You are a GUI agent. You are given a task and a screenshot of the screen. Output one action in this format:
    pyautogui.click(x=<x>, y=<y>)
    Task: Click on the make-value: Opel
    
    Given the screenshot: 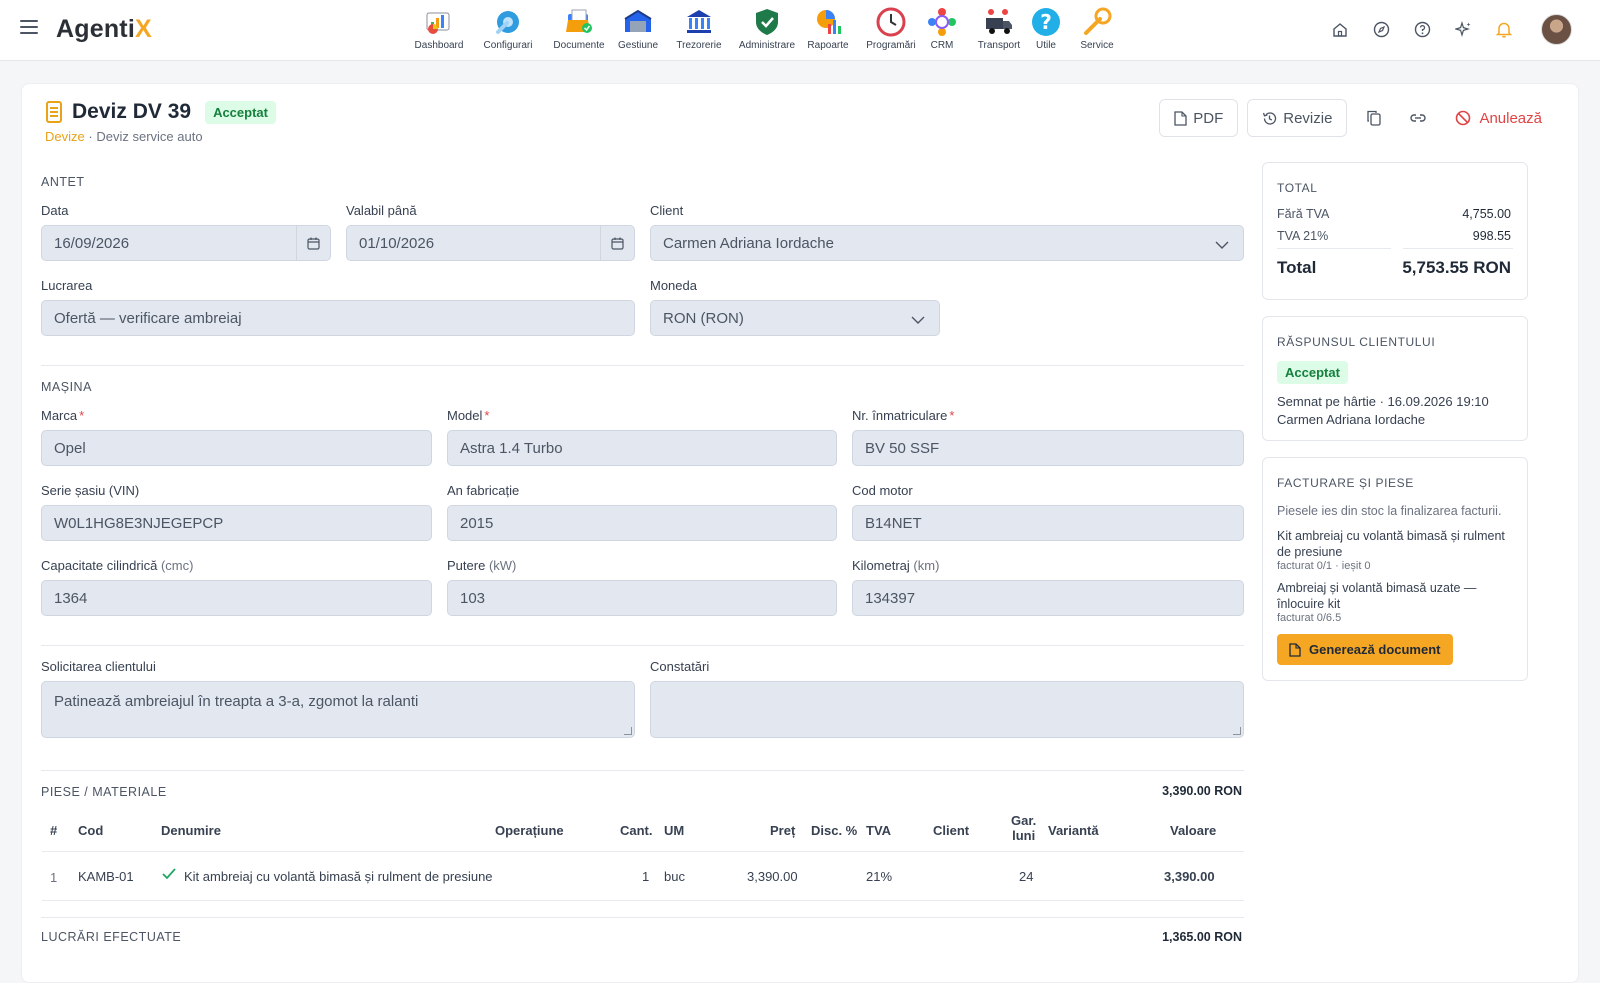 What is the action you would take?
    pyautogui.click(x=70, y=448)
    